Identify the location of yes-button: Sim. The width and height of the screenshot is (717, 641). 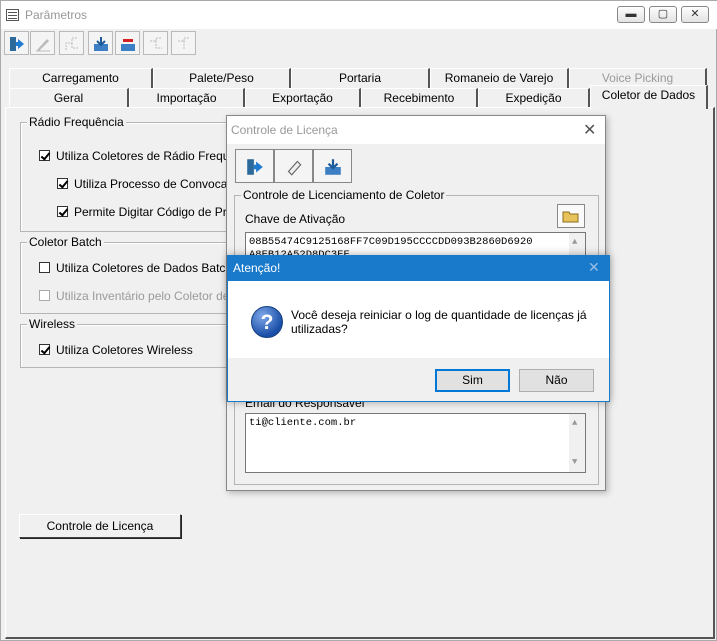
(472, 380).